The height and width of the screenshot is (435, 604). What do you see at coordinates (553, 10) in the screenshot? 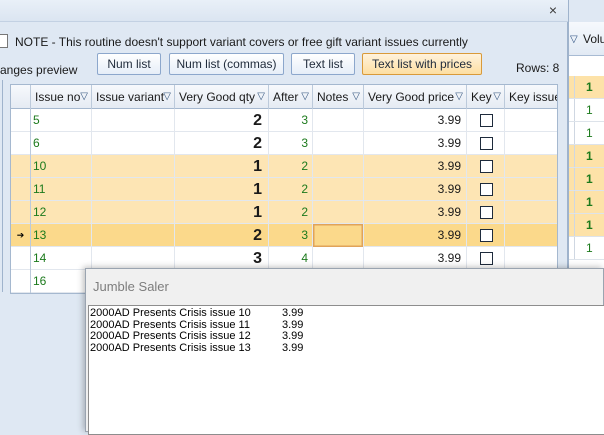
I see `close-icon: ×` at bounding box center [553, 10].